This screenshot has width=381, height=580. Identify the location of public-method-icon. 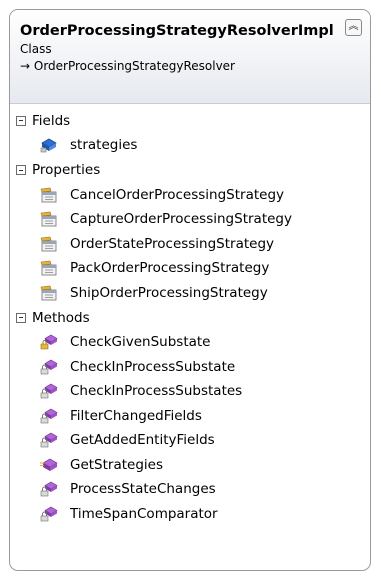
(49, 465).